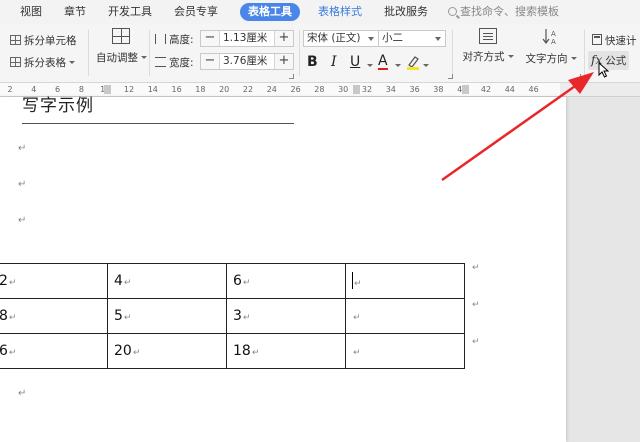 This screenshot has height=442, width=640. What do you see at coordinates (414, 89) in the screenshot?
I see `ruler-tick-label: 36` at bounding box center [414, 89].